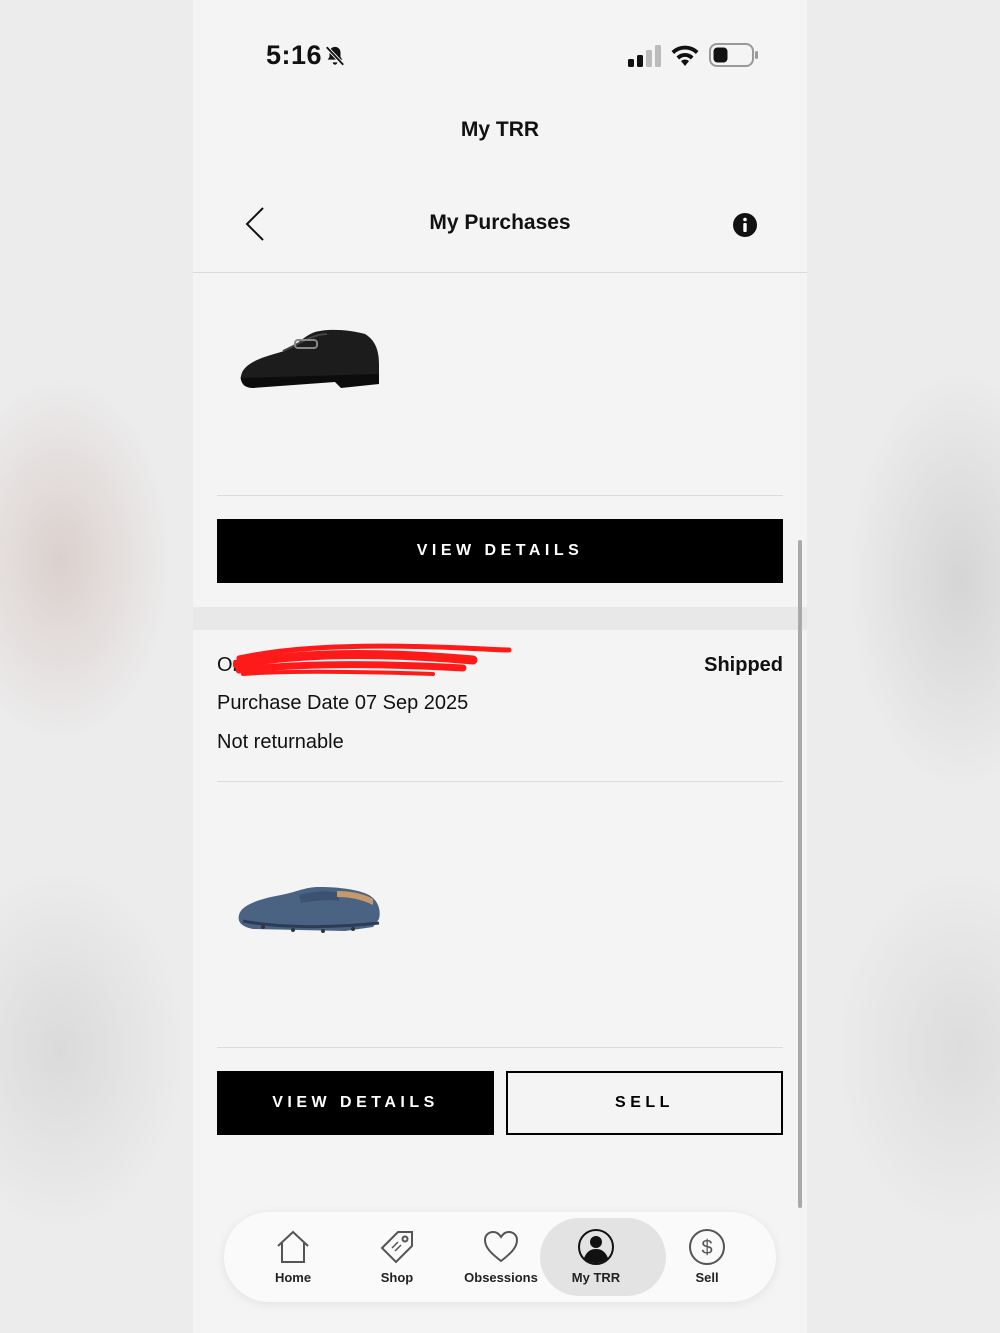 The height and width of the screenshot is (1333, 1000). I want to click on app-title: My TRR, so click(500, 129).